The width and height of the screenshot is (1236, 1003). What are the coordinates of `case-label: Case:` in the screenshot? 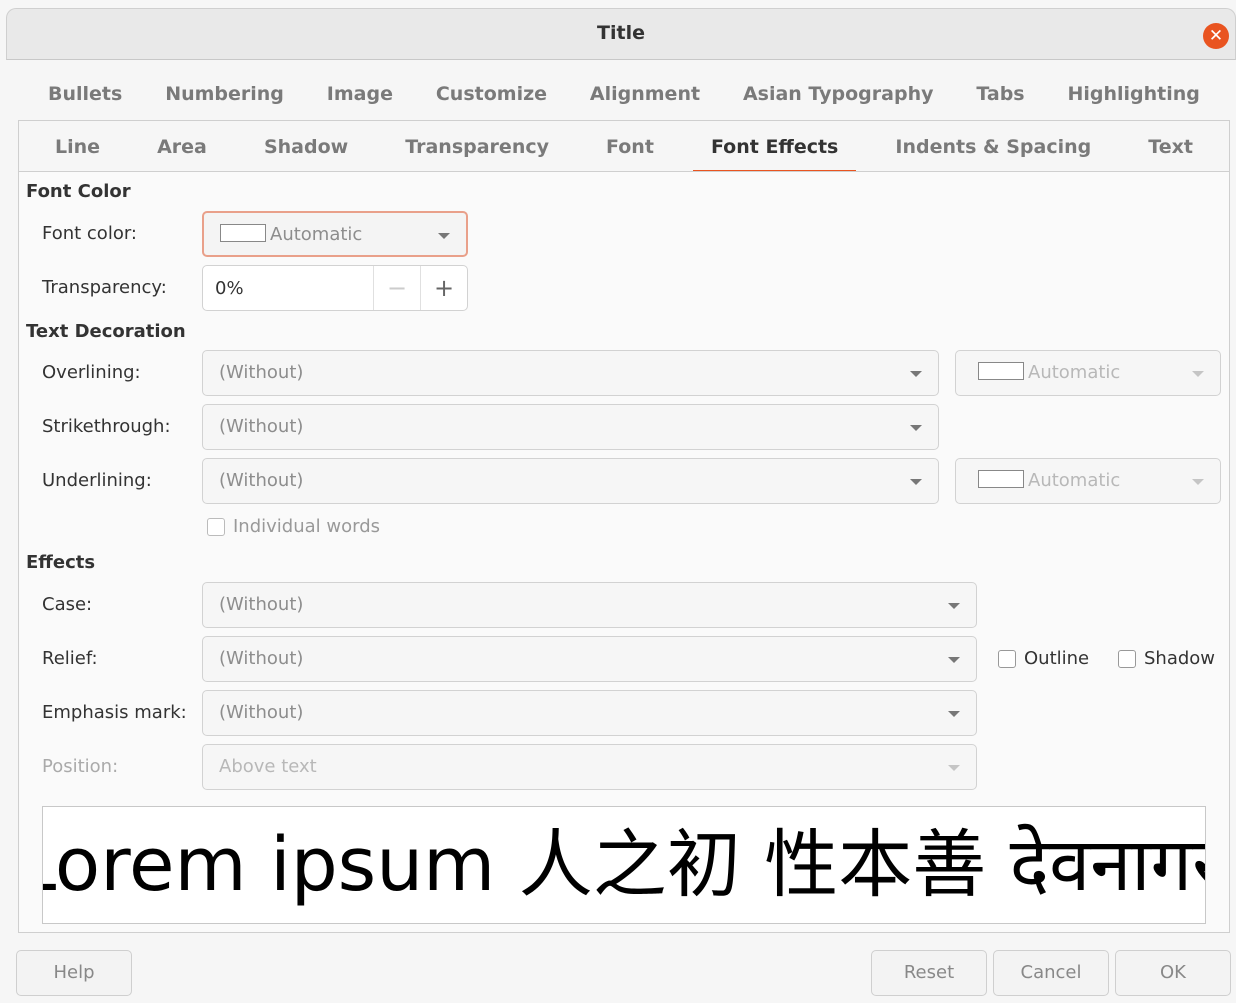 It's located at (67, 604).